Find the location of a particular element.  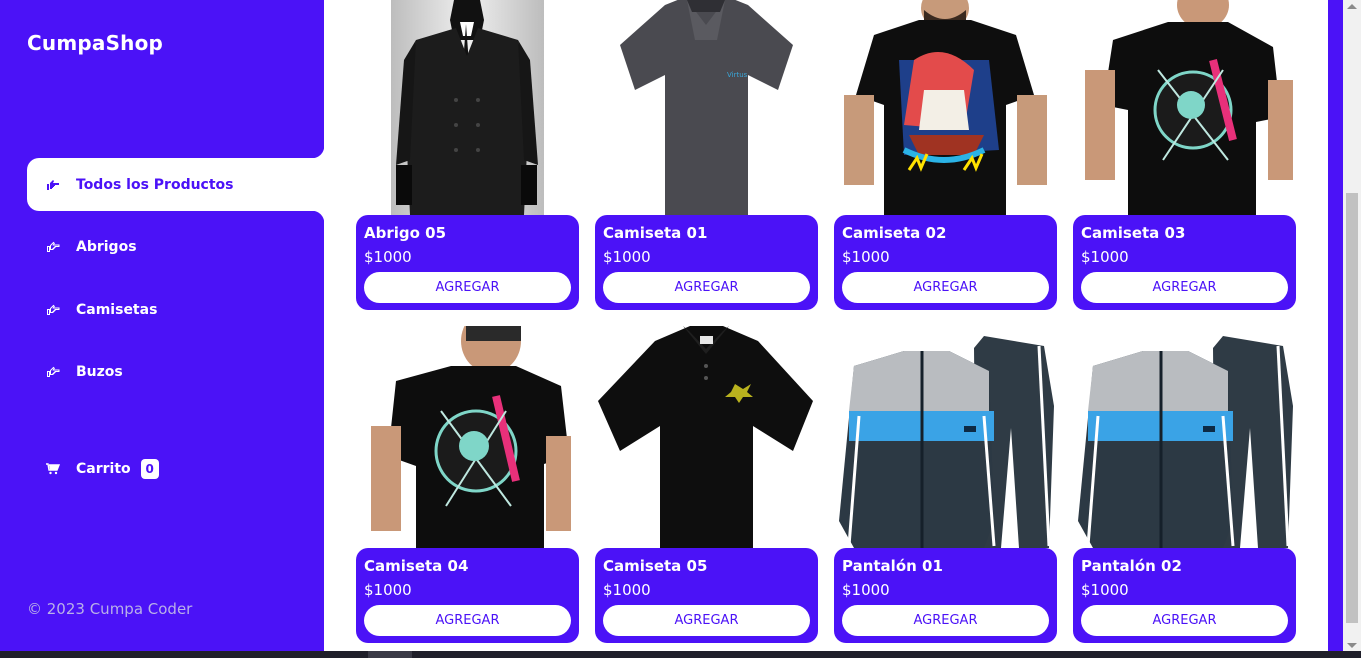

sidebar-item-camisetas: Camisetas is located at coordinates (175, 309).